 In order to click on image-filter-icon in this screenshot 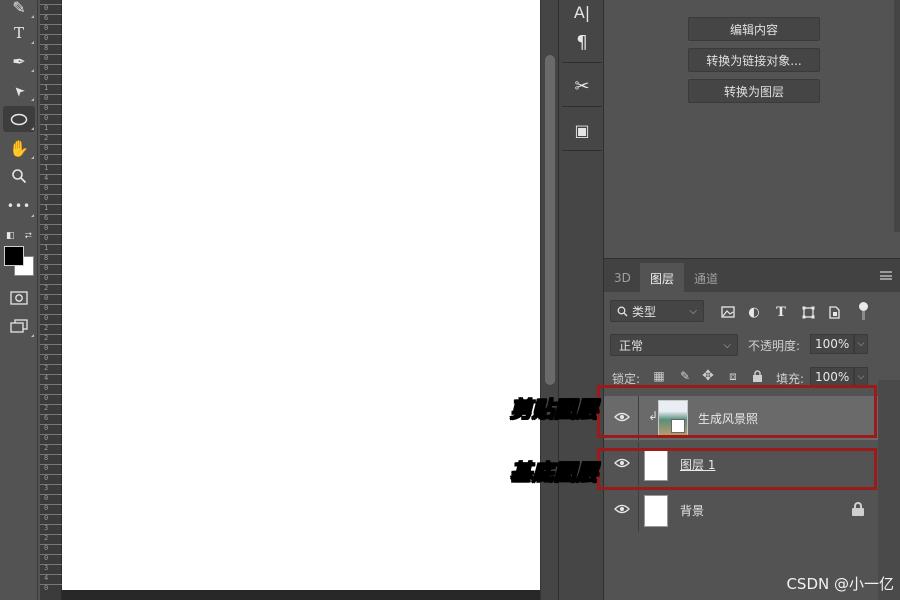, I will do `click(728, 312)`.